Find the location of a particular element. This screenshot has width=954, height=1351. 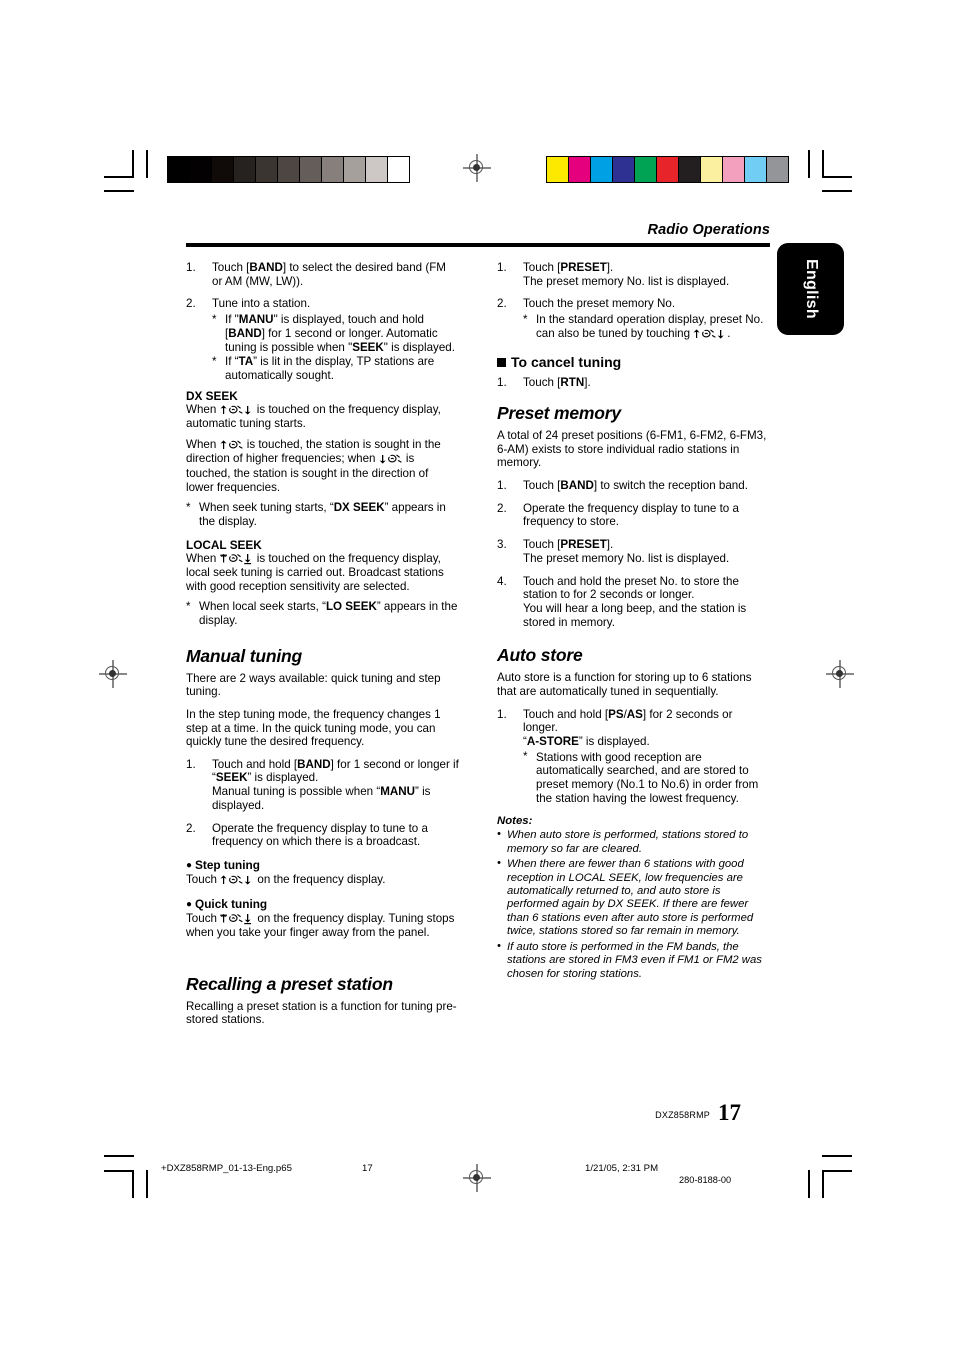

crop-mark-br-v is located at coordinates (823, 1184).